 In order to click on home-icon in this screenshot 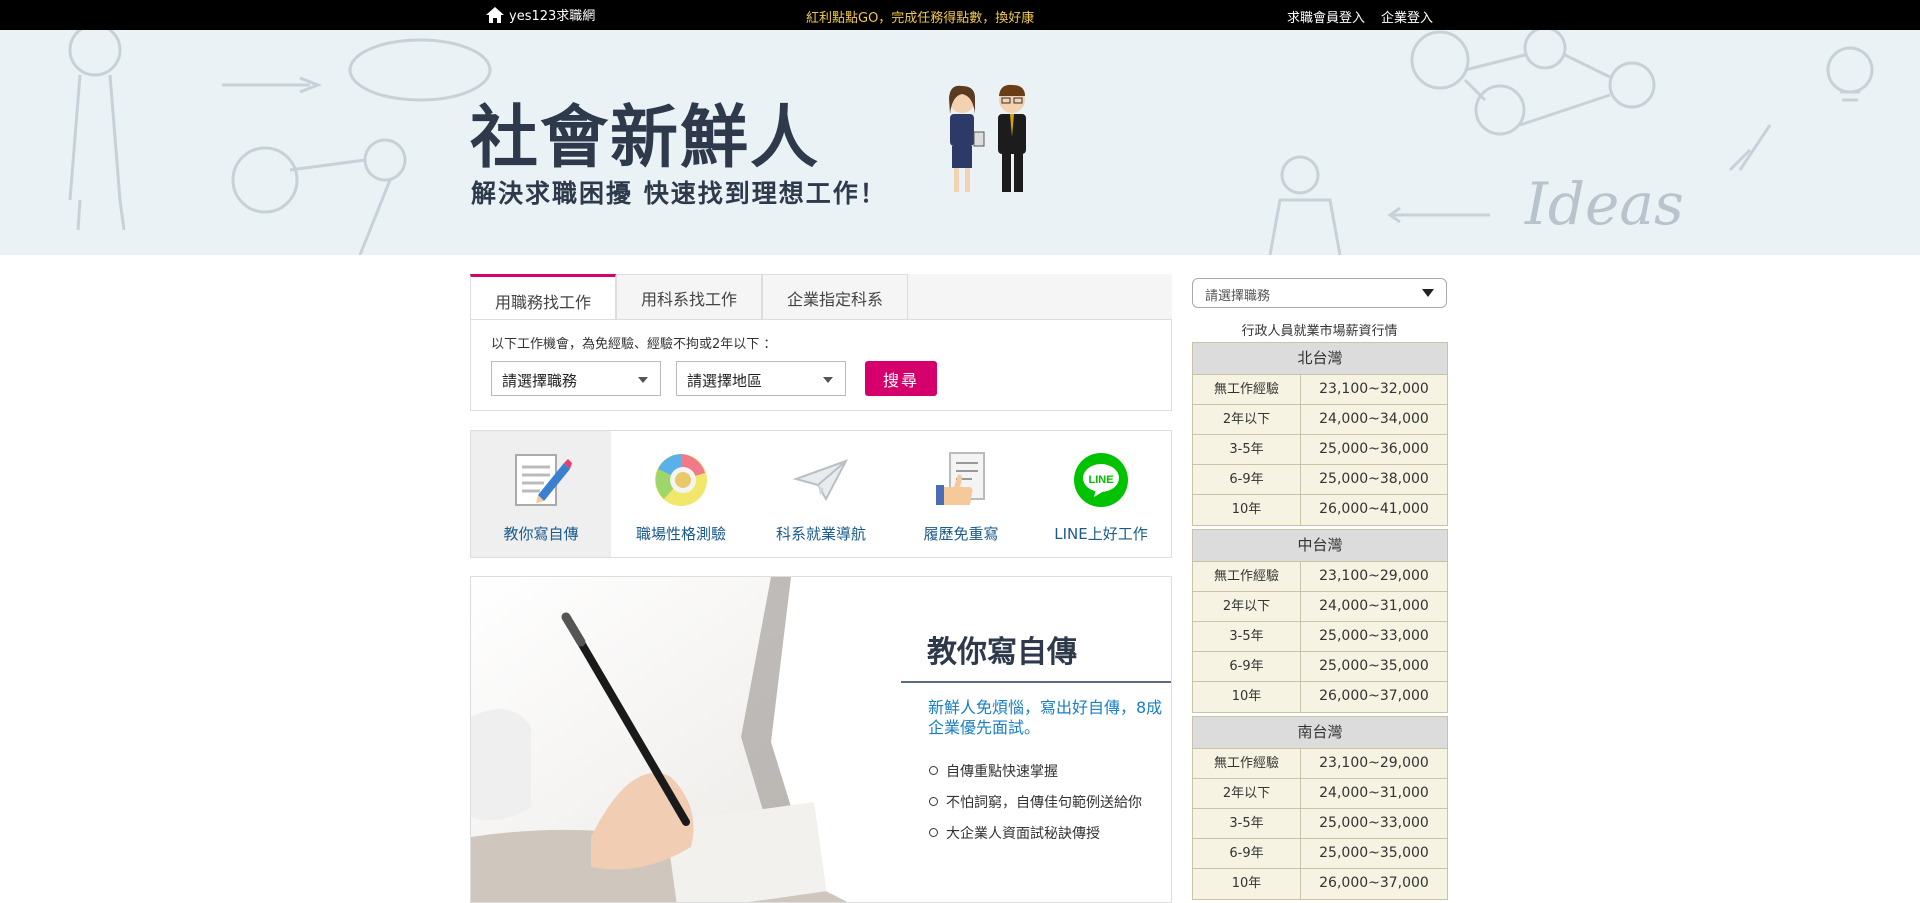, I will do `click(495, 14)`.